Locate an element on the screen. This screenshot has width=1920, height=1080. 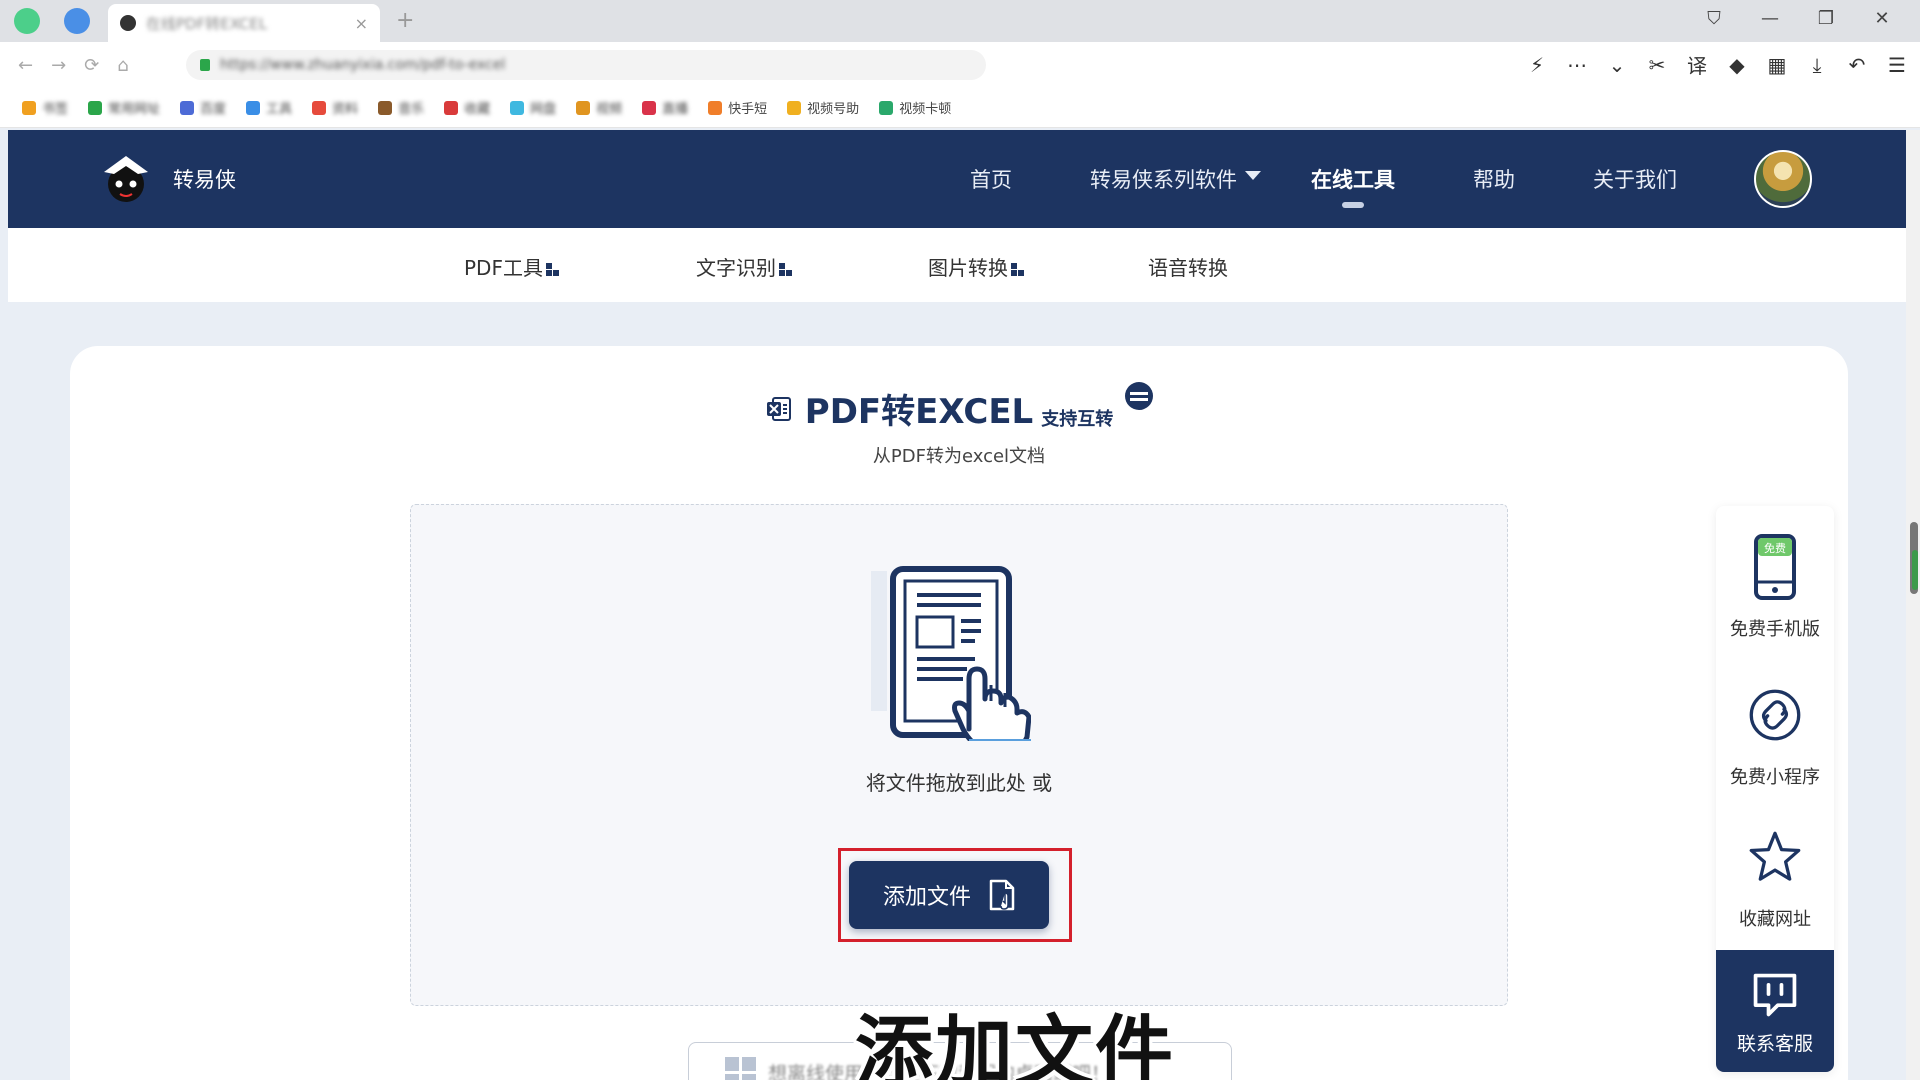
nav-buttons: ← → ⟳ ⌂ is located at coordinates (64, 65).